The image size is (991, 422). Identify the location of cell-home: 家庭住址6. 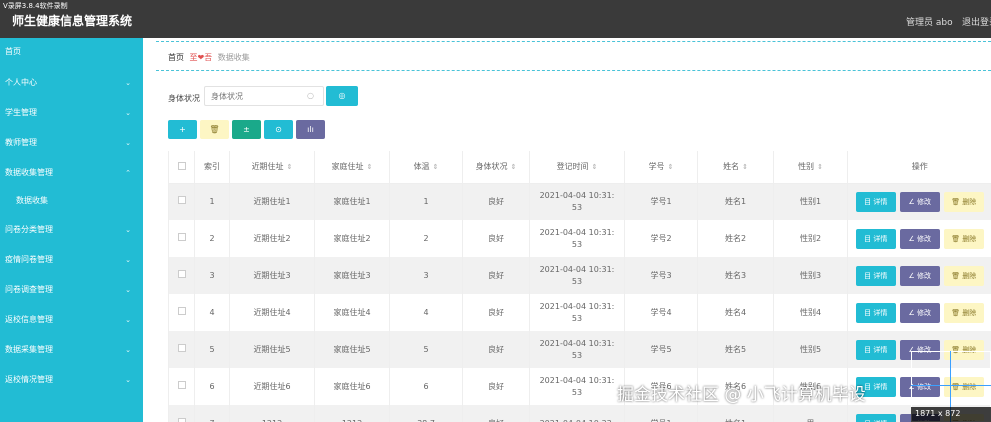
(352, 386).